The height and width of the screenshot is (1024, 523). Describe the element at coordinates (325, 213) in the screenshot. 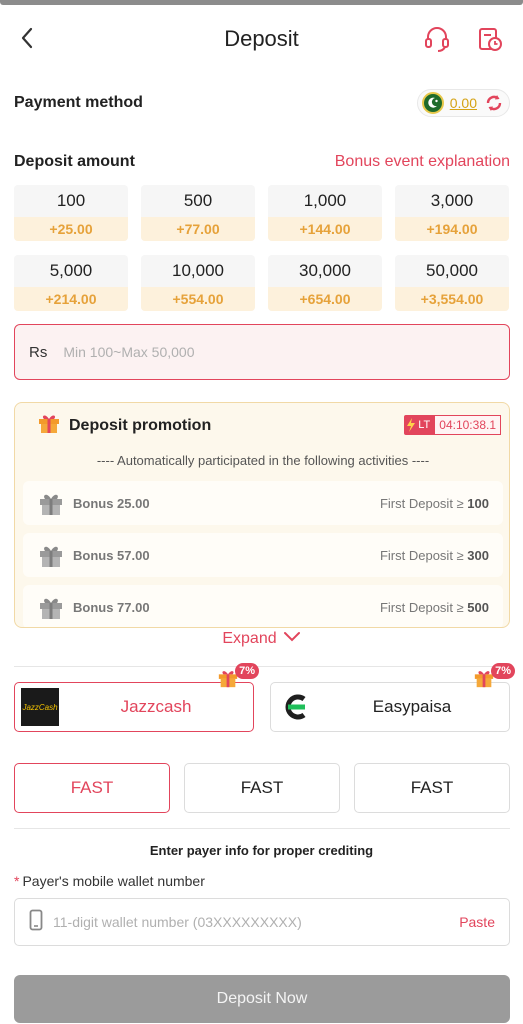

I see `amount-option: 1,000 +144.00` at that location.